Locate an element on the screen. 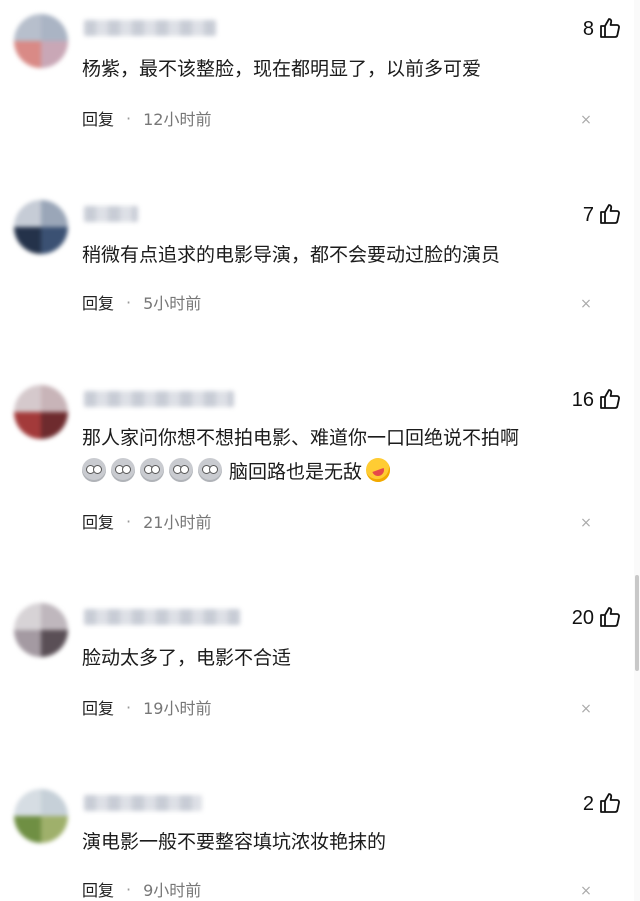 The width and height of the screenshot is (640, 901). comment-meta: 回复 · 5小时前 is located at coordinates (141, 302).